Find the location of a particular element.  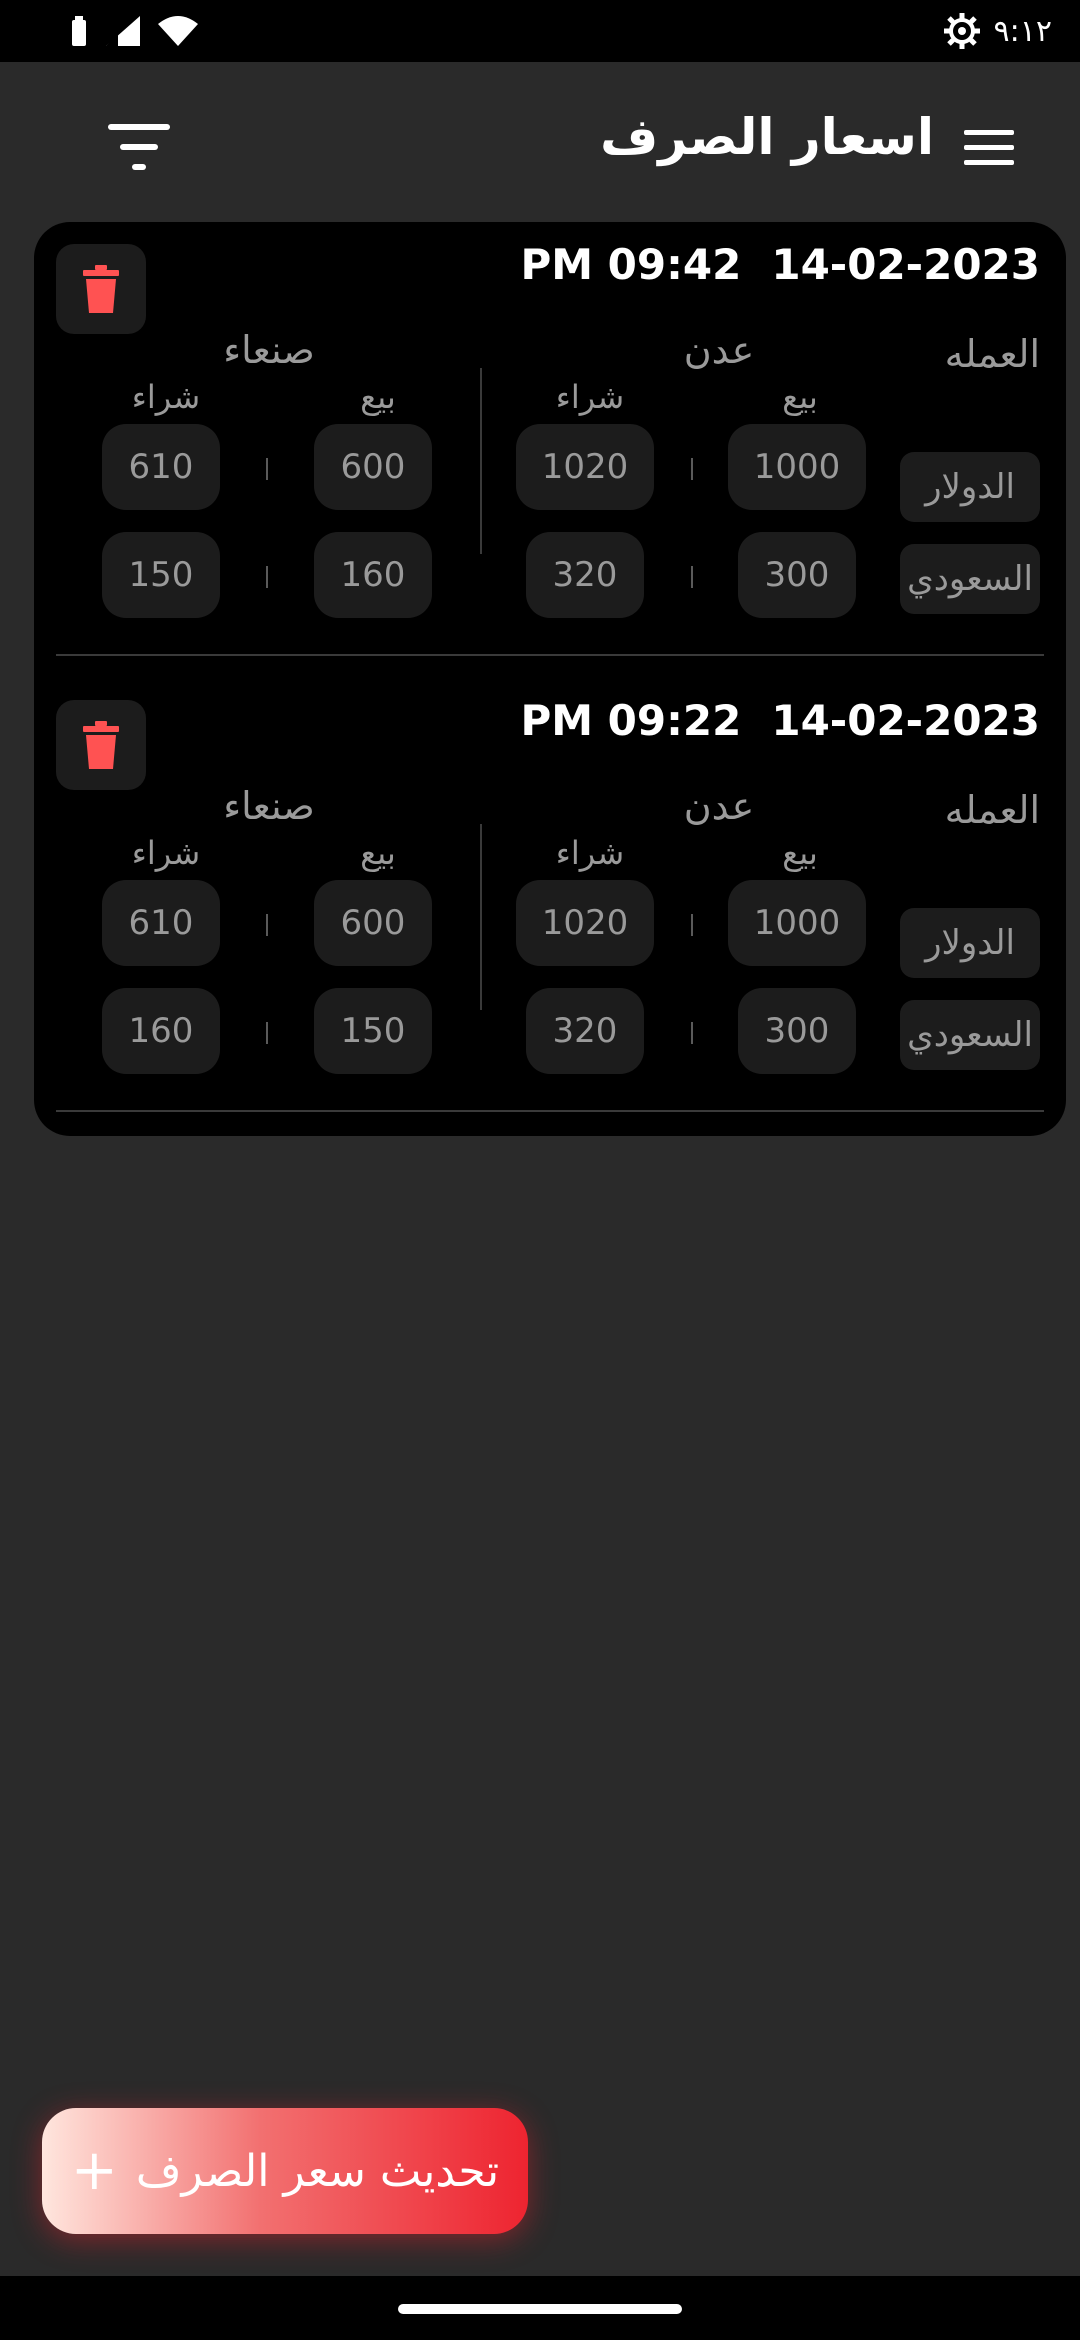

home-indicator is located at coordinates (540, 2309).